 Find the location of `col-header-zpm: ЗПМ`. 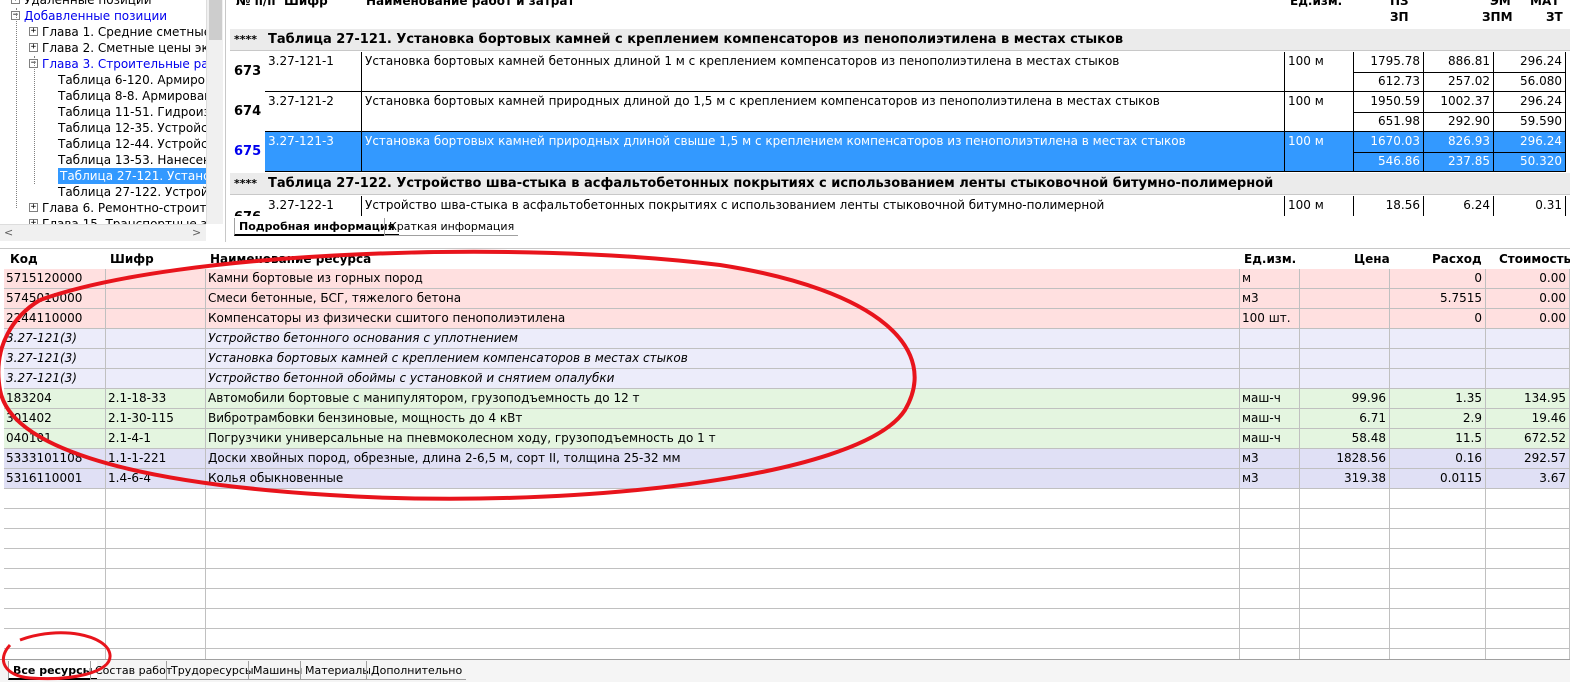

col-header-zpm: ЗПМ is located at coordinates (1497, 17).